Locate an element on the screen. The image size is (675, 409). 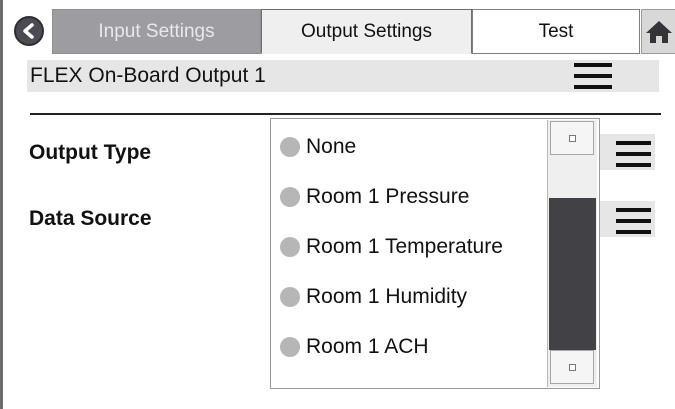
tab-input-settings: Input Settings is located at coordinates (156, 31).